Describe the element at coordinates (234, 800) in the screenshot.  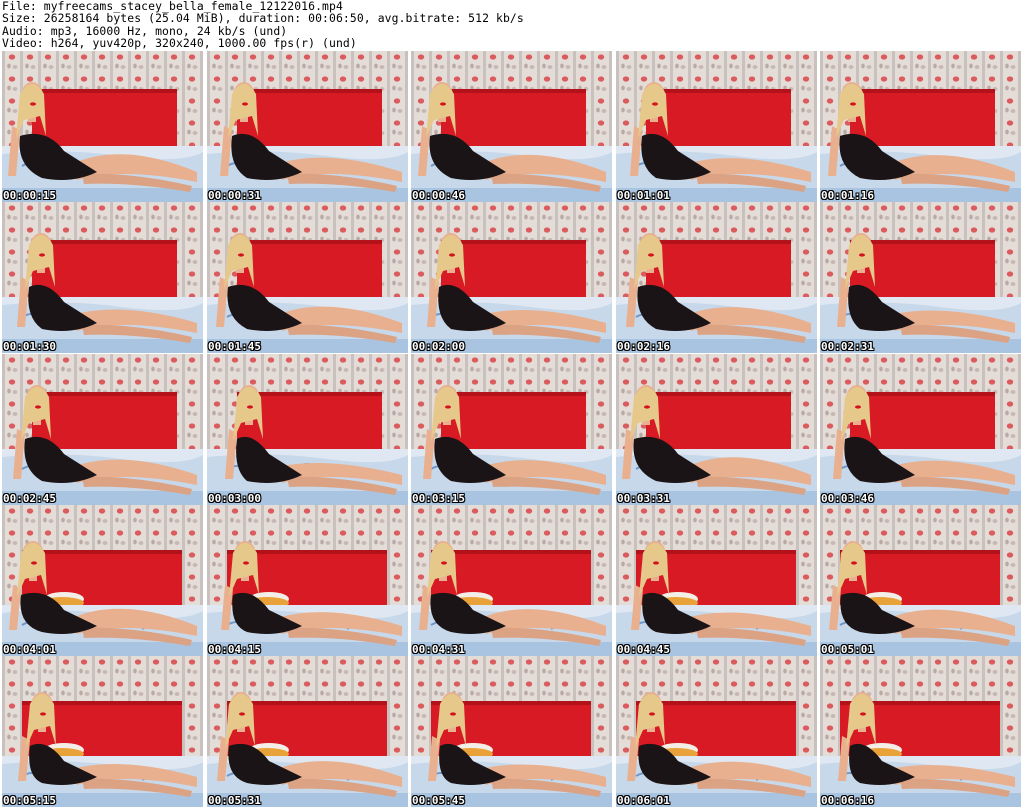
I see `frame-timestamp: 00:05:31` at that location.